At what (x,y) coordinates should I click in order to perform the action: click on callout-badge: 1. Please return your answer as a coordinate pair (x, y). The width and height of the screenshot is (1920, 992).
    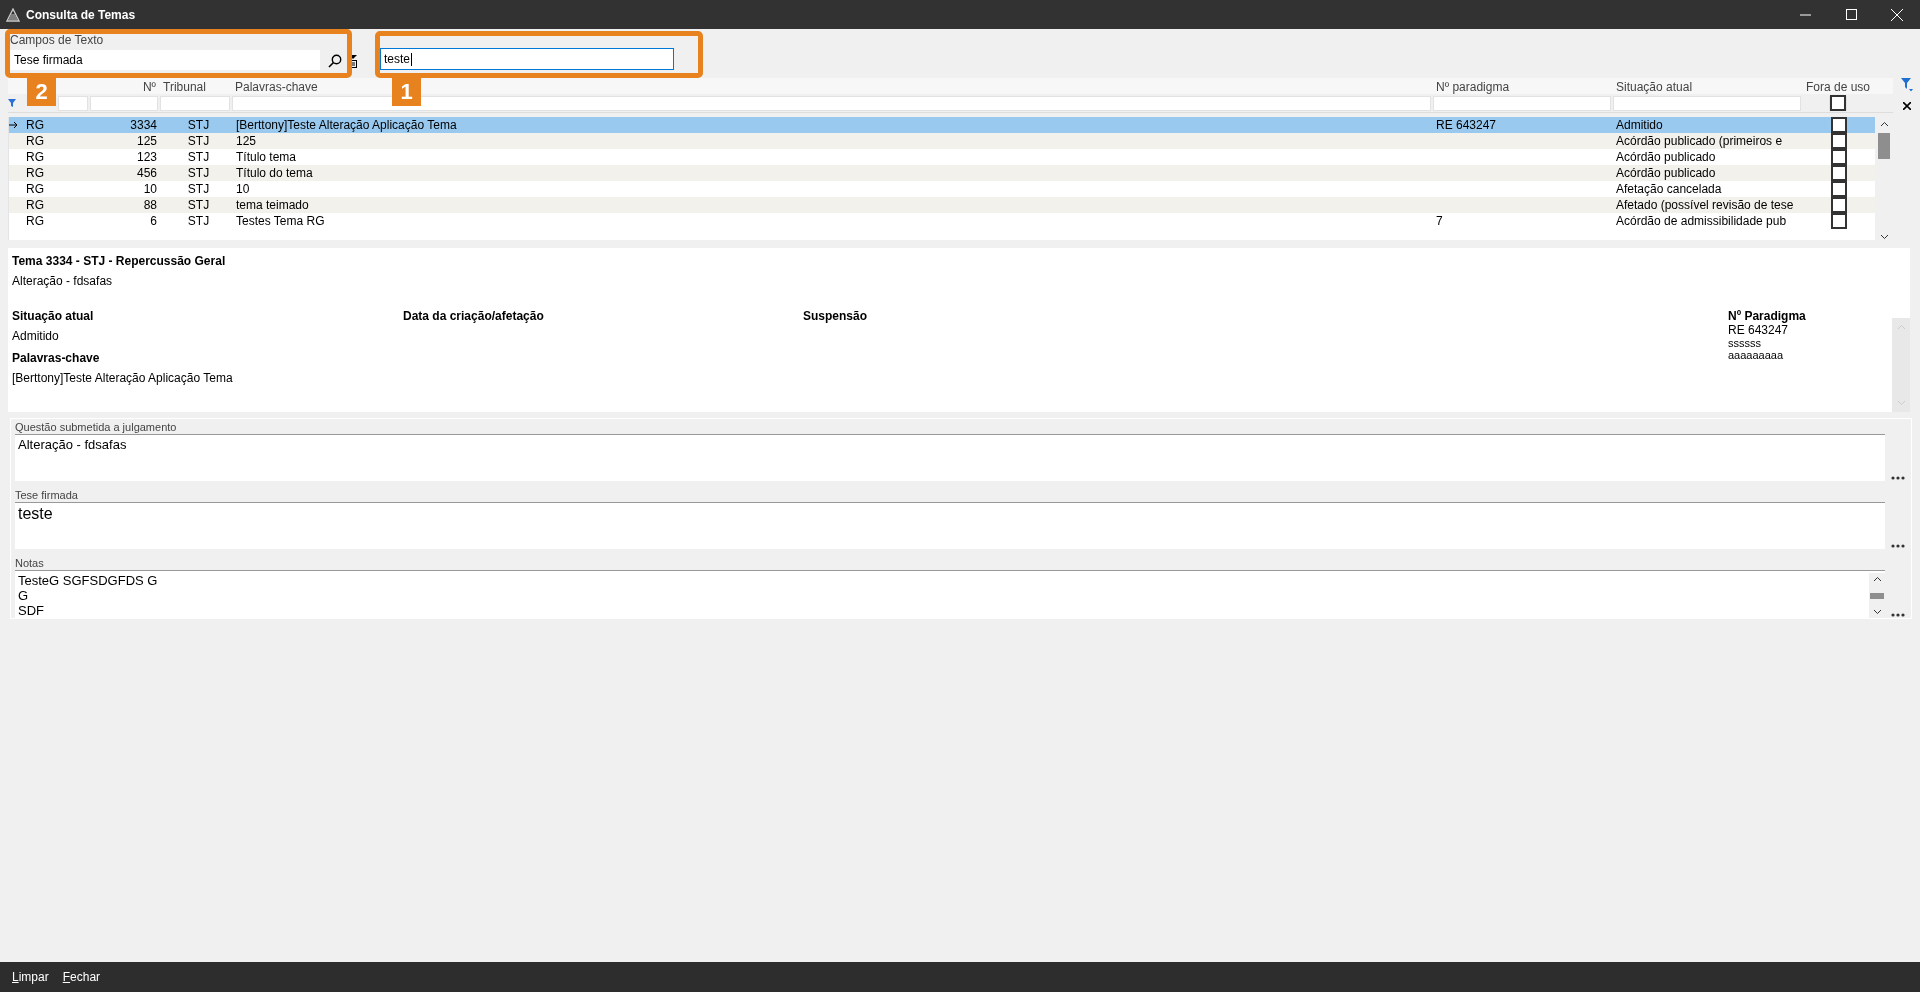
    Looking at the image, I should click on (406, 92).